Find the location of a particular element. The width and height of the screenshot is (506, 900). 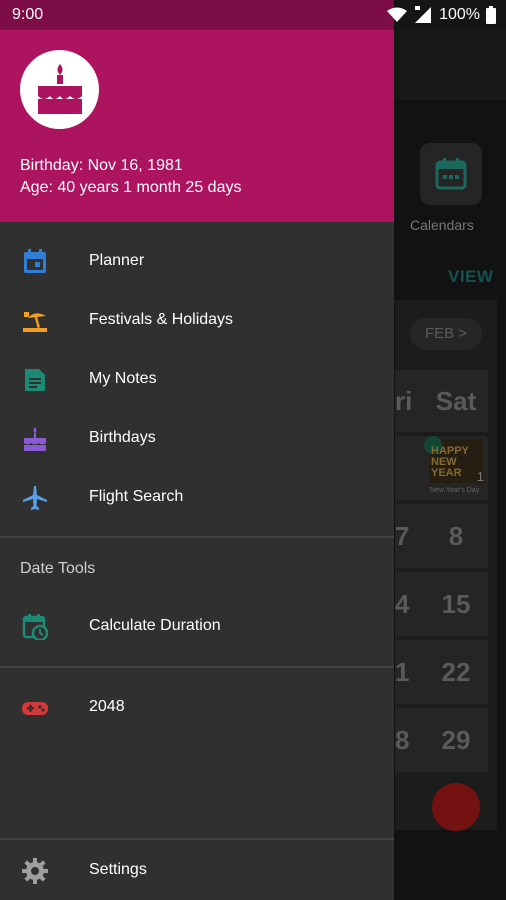

avatar is located at coordinates (59, 89).